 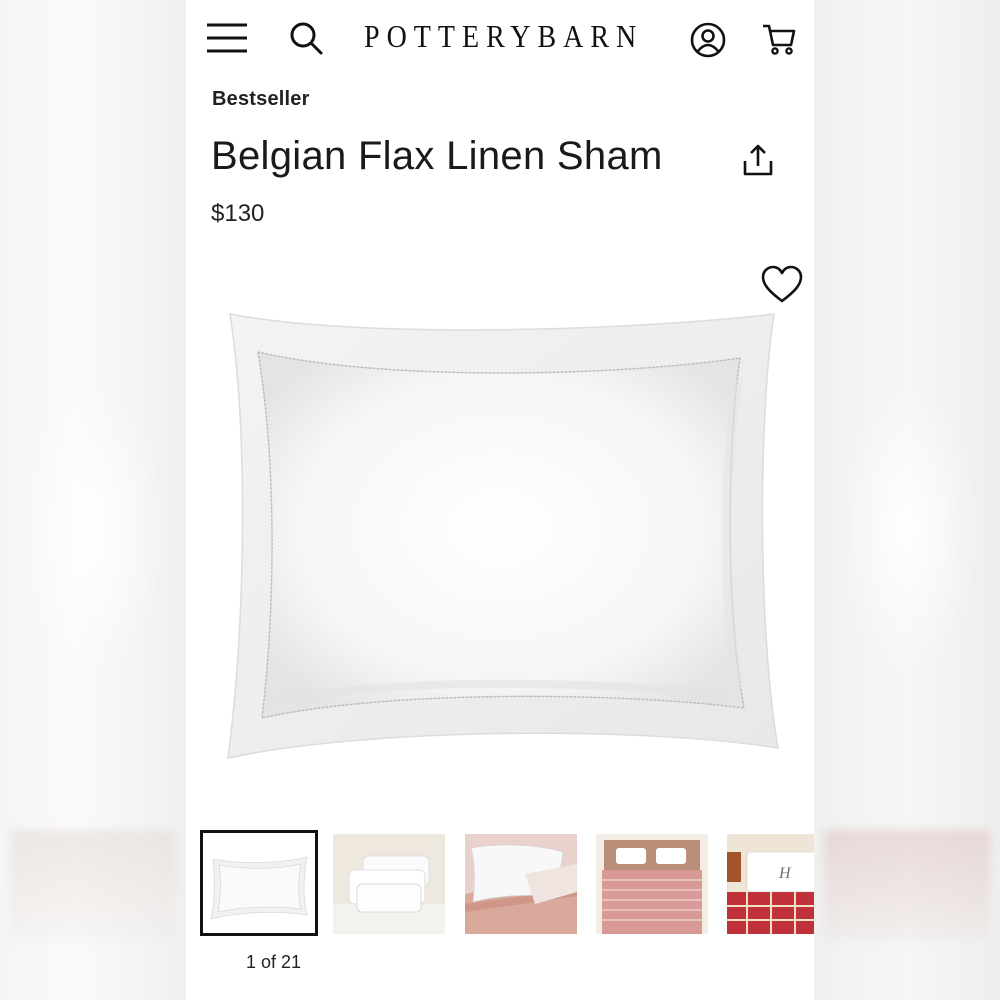 What do you see at coordinates (509, 37) in the screenshot?
I see `brand-logo: POTTERYBARN` at bounding box center [509, 37].